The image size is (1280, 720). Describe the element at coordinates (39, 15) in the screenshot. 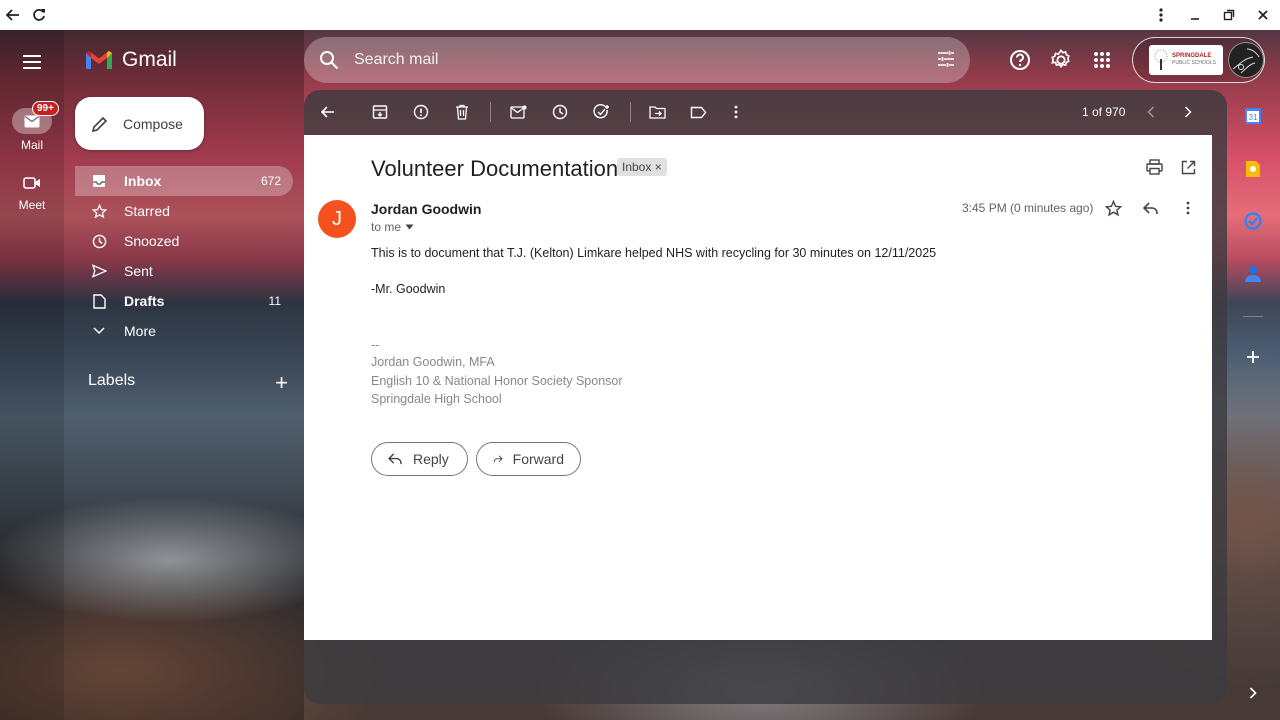

I see `reload-icon` at that location.